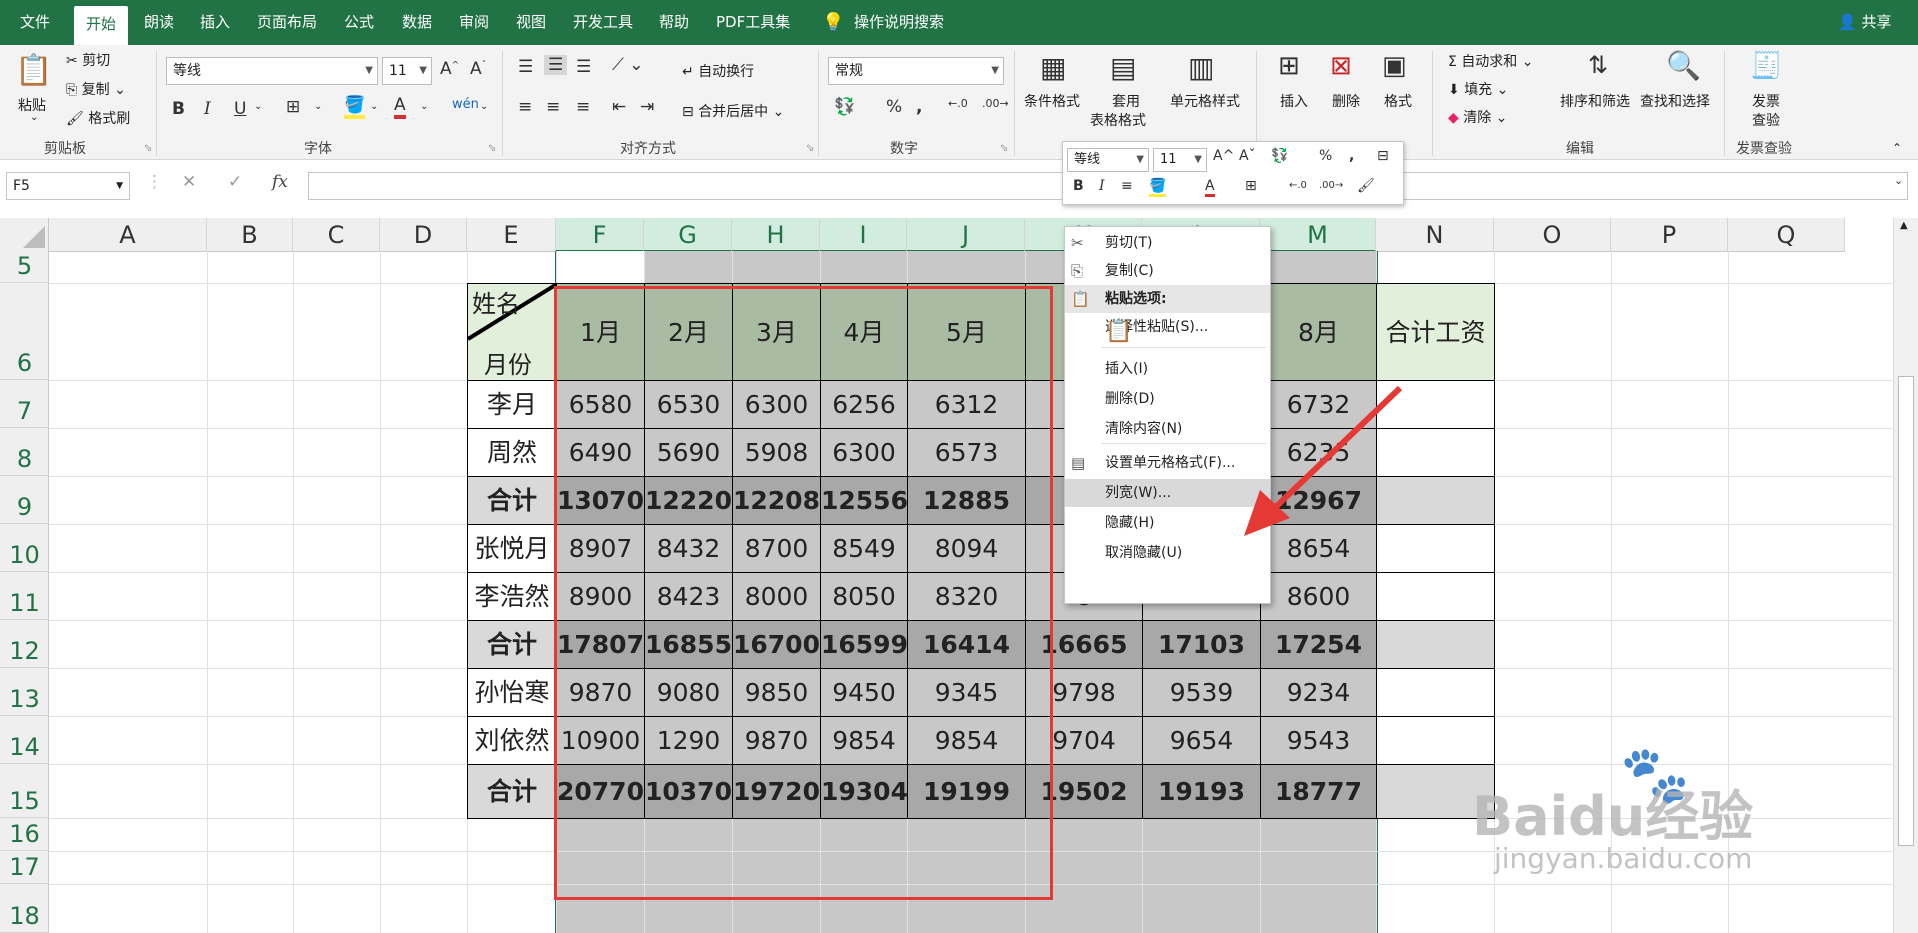 The image size is (1918, 933). Describe the element at coordinates (1398, 101) in the screenshot. I see `format-cells-button: 格式` at that location.